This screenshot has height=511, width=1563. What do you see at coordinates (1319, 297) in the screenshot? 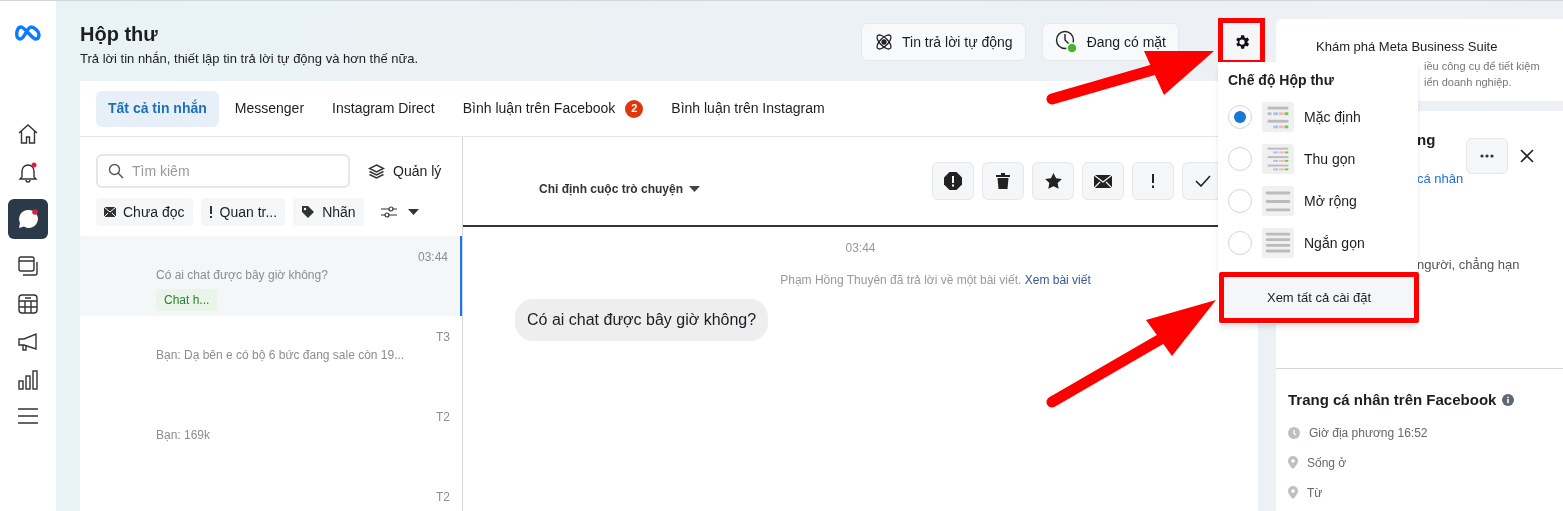
I see `all-settings-button: Xem tất cả cài đặt` at bounding box center [1319, 297].